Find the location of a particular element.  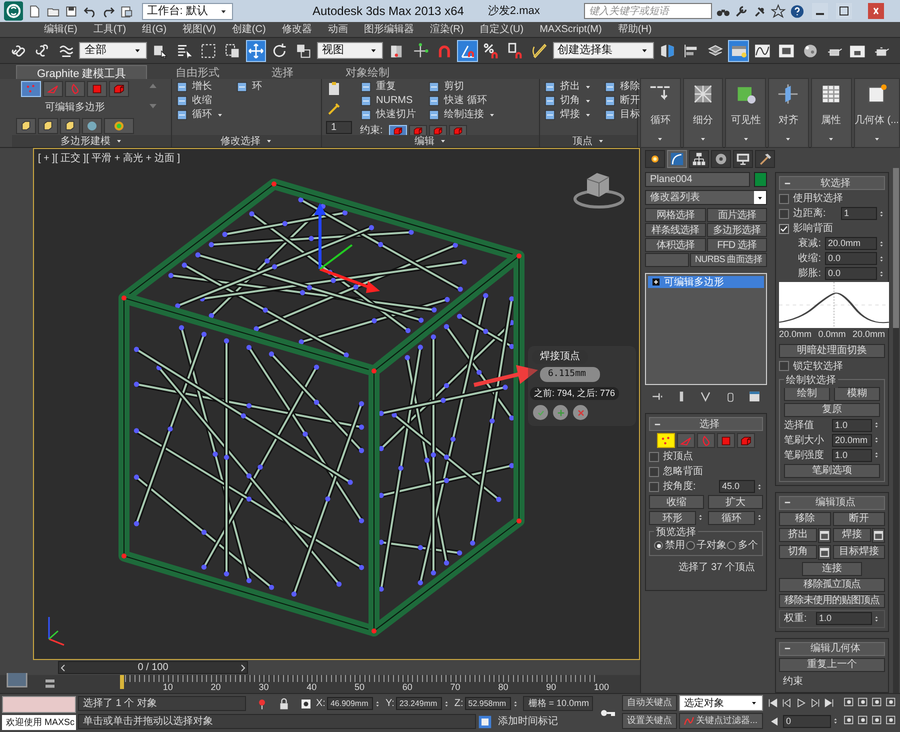

menu-item: 修改器 is located at coordinates (297, 29).